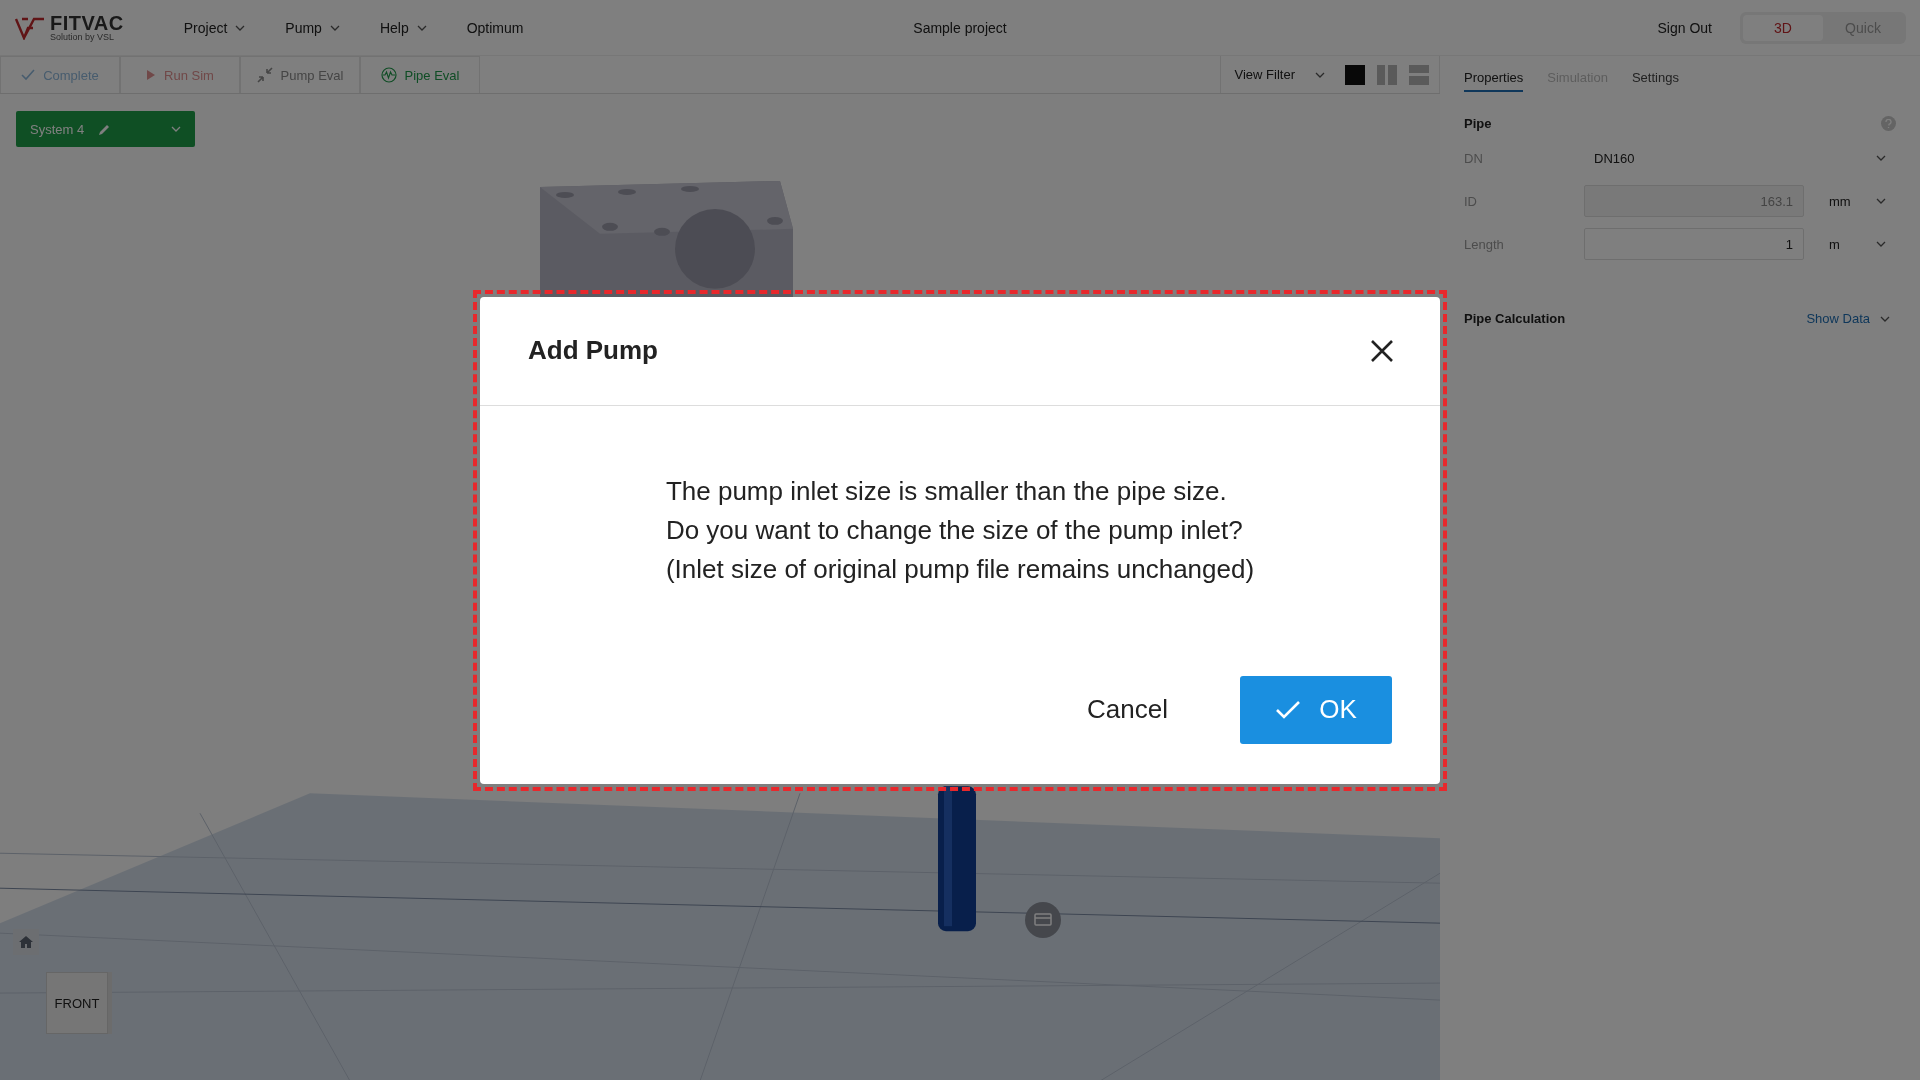  What do you see at coordinates (403, 27) in the screenshot?
I see `menu-item: Help` at bounding box center [403, 27].